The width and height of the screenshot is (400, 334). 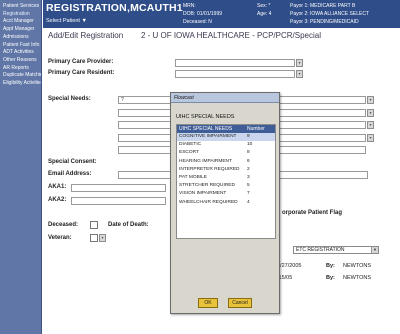 I want to click on column-header-name: UIHC SPECIAL NEEDS, so click(x=211, y=129).